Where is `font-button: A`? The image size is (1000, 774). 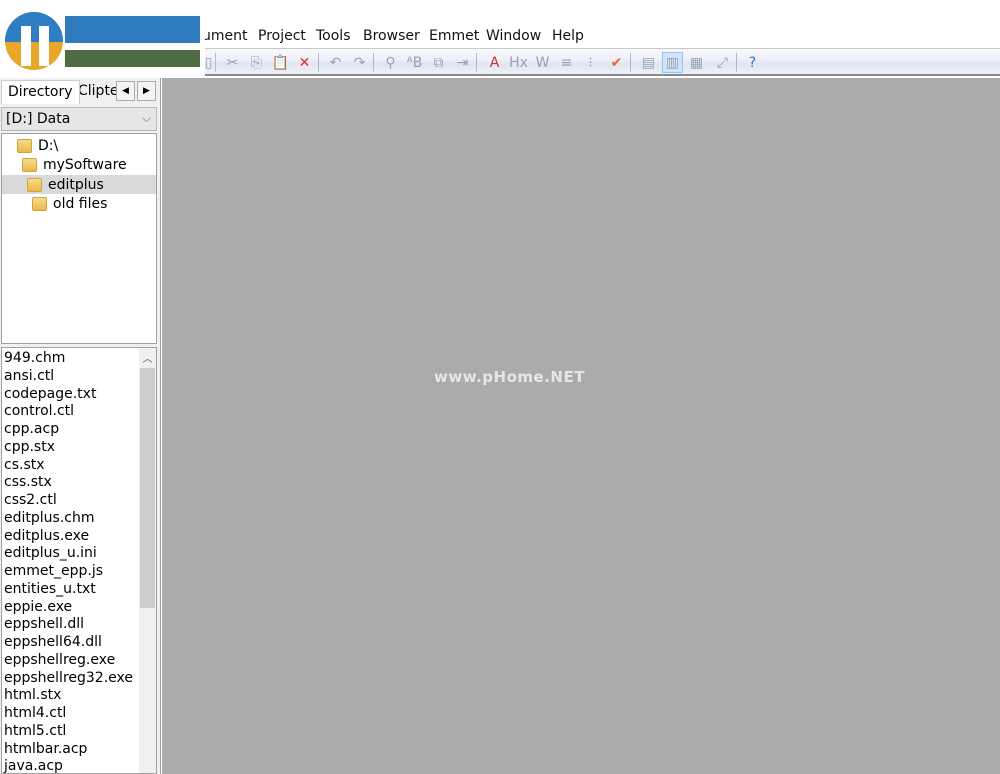
font-button: A is located at coordinates (494, 62).